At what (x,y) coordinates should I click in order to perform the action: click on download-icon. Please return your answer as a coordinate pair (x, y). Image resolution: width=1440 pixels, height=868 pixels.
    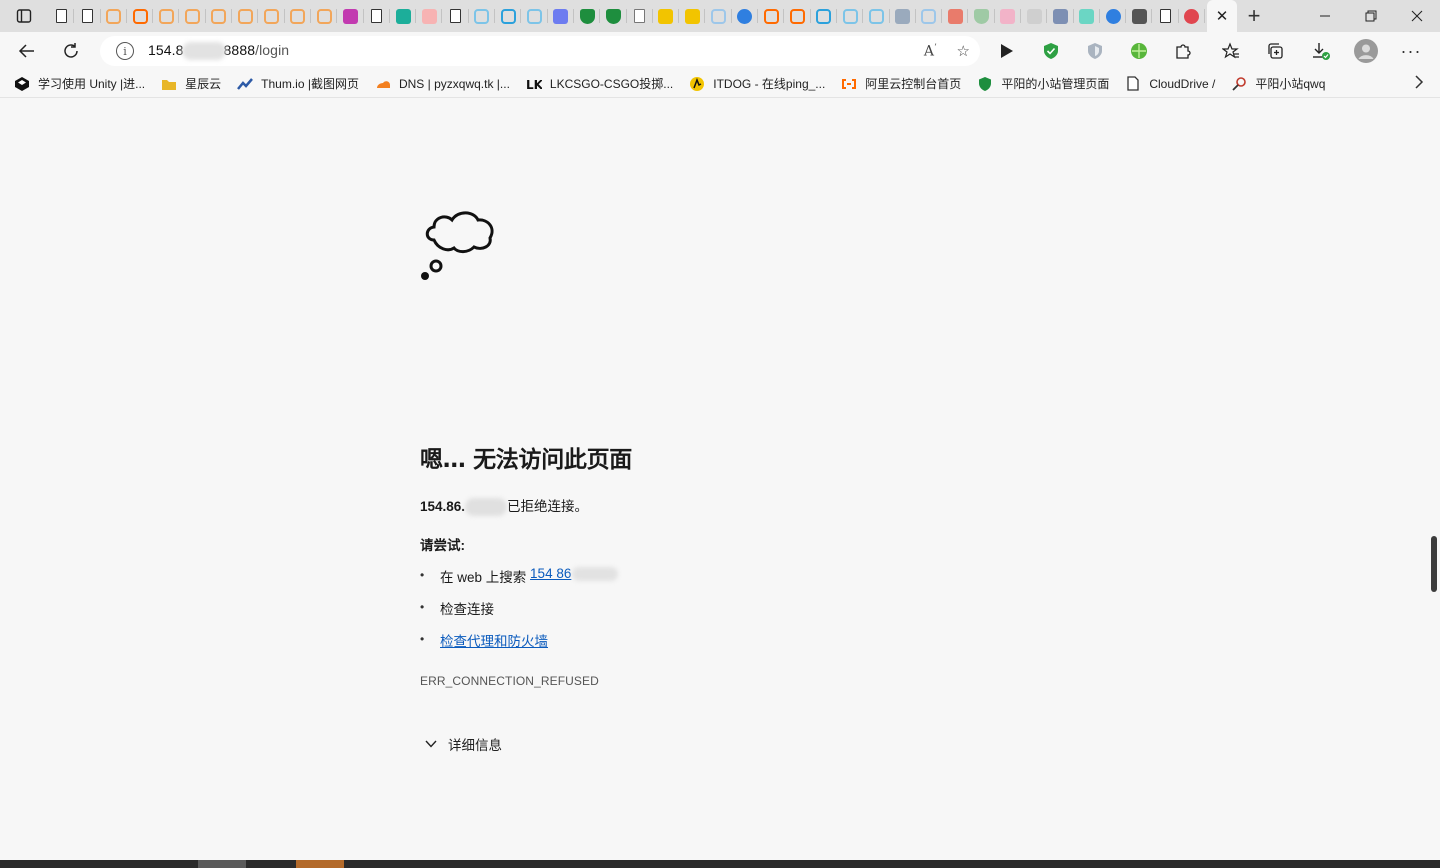
    Looking at the image, I should click on (1321, 51).